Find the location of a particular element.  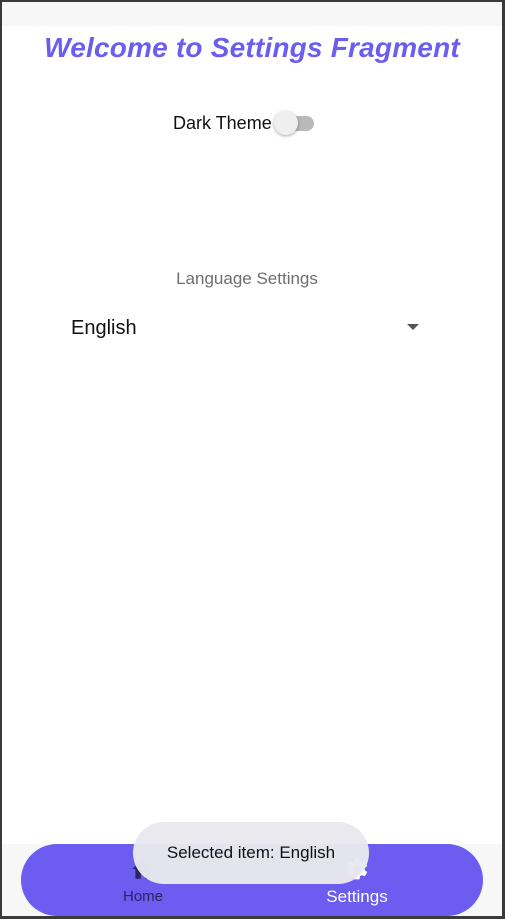

language-dropdown-value: English is located at coordinates (104, 327).